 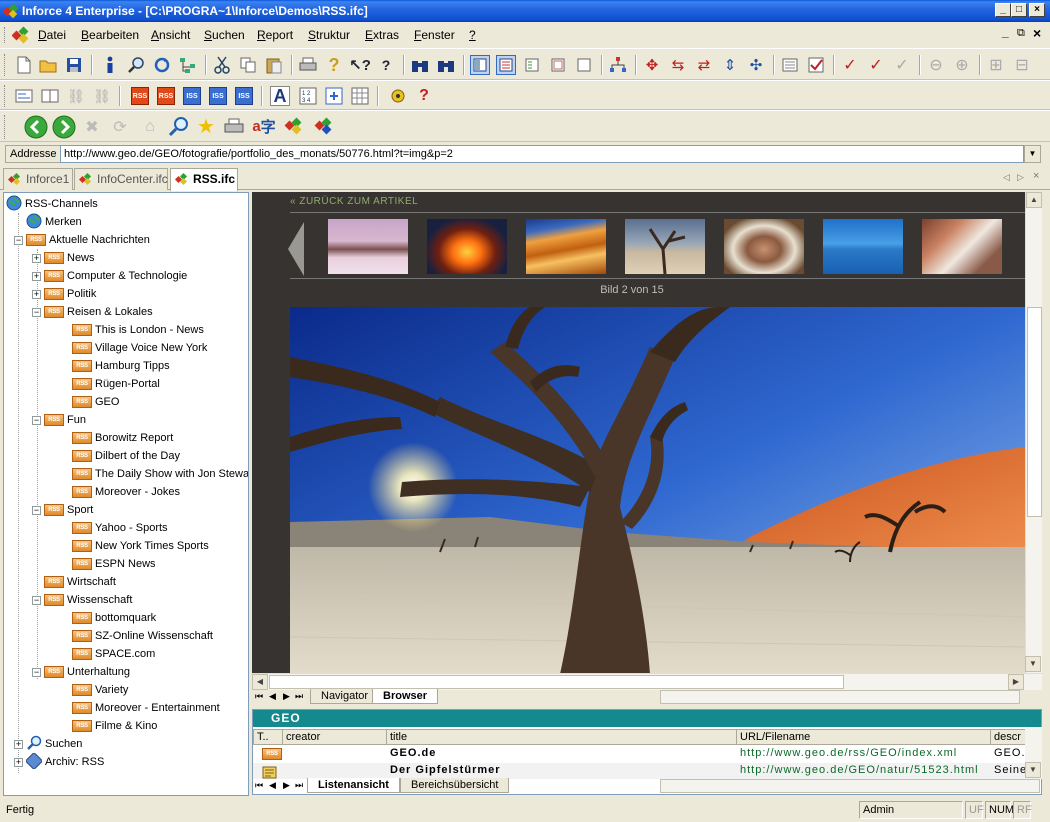 I want to click on view-single-icon, so click(x=584, y=65).